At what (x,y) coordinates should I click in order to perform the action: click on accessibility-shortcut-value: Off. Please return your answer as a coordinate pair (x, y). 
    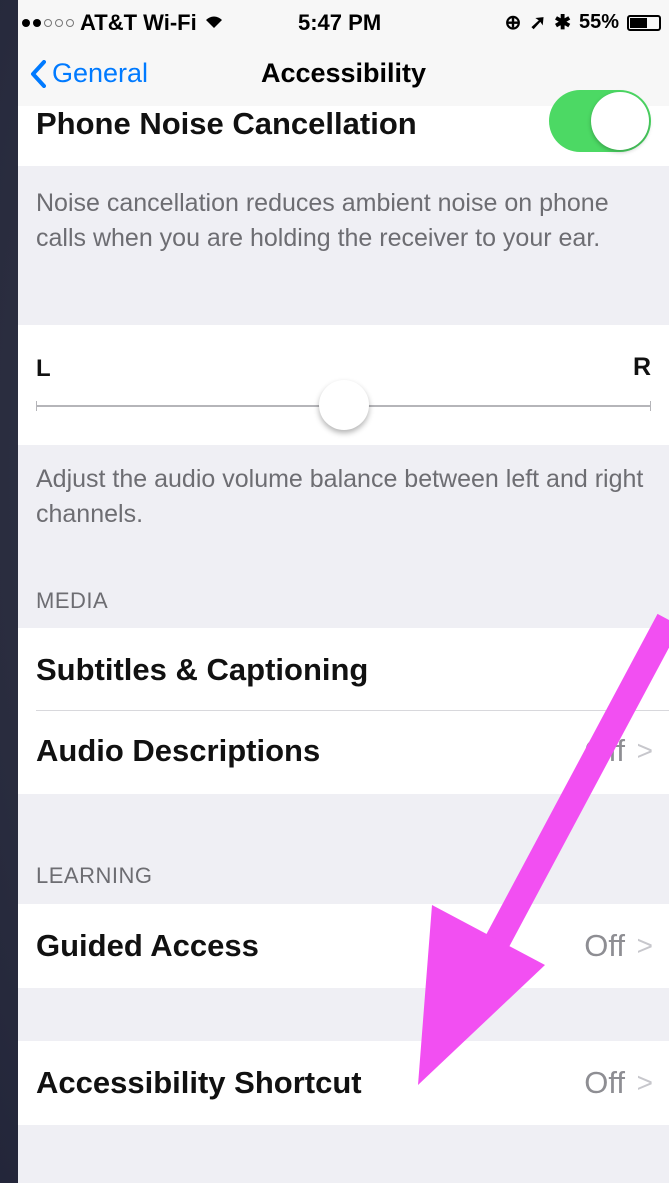
    Looking at the image, I should click on (604, 1082).